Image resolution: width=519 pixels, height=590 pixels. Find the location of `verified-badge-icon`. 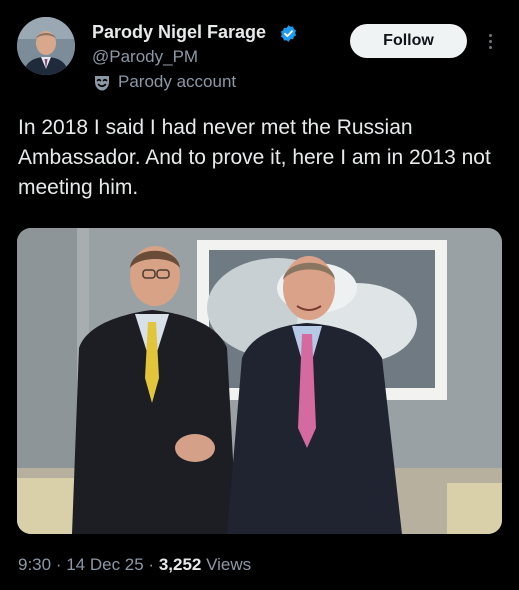

verified-badge-icon is located at coordinates (288, 33).